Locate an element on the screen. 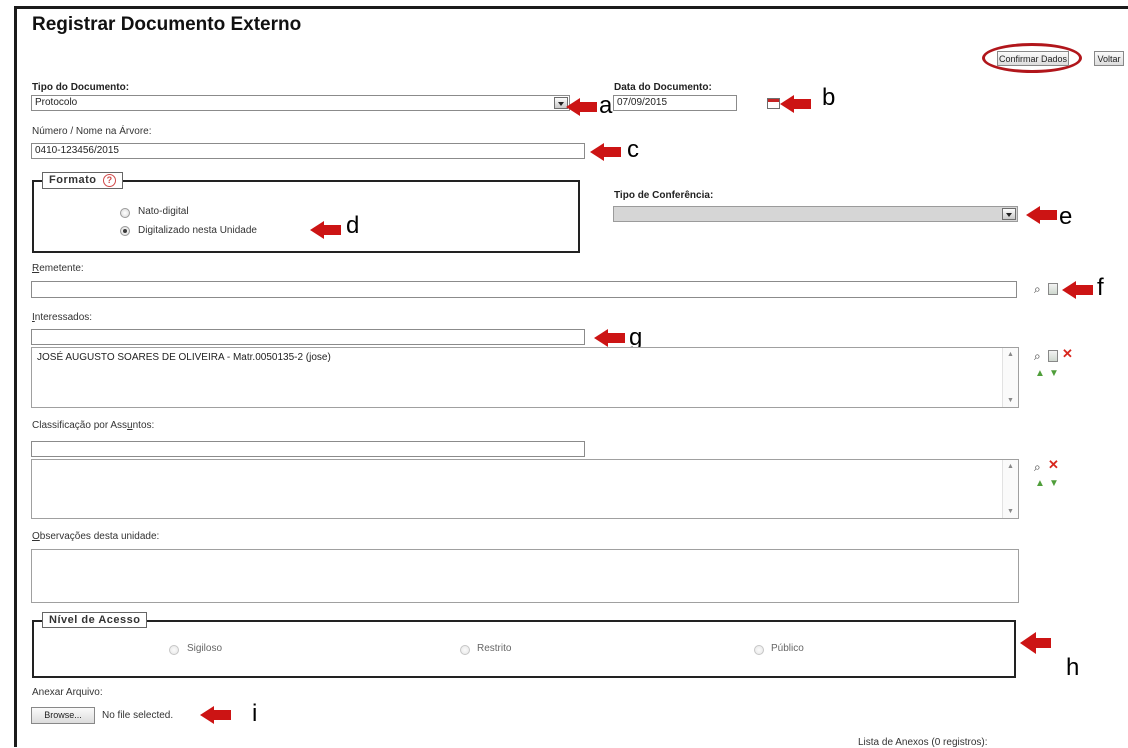 This screenshot has width=1128, height=748. annotation-arrow-e is located at coordinates (1041, 215).